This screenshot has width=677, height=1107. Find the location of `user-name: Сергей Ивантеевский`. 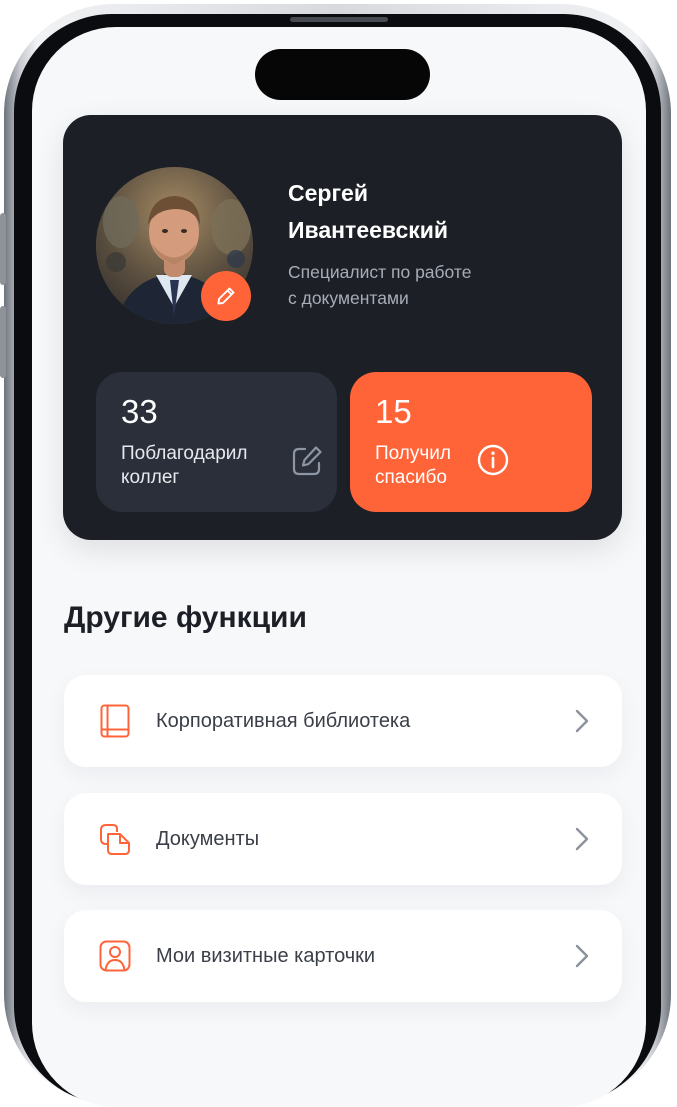

user-name: Сергей Ивантеевский is located at coordinates (448, 212).